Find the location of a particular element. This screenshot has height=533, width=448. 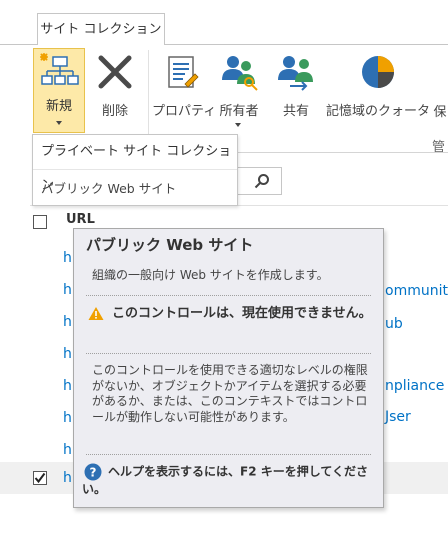

properties-icon is located at coordinates (183, 72).